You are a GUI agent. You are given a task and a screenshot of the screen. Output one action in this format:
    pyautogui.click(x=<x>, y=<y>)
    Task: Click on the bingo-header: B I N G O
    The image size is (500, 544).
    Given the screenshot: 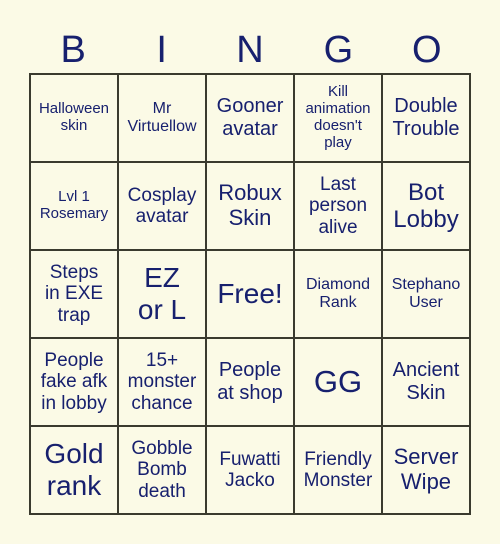 What is the action you would take?
    pyautogui.click(x=250, y=50)
    